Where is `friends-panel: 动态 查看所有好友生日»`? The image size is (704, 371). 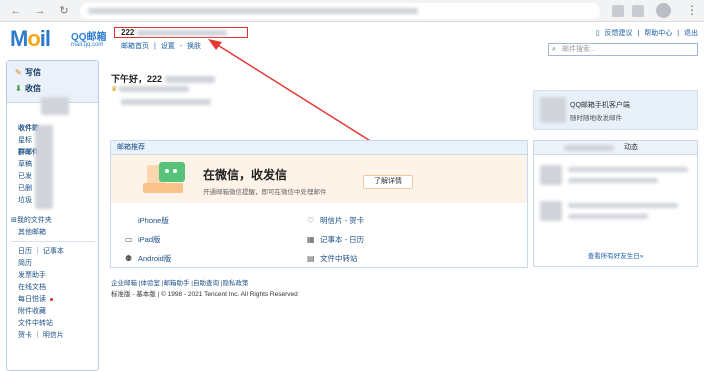 friends-panel: 动态 查看所有好友生日» is located at coordinates (615, 203).